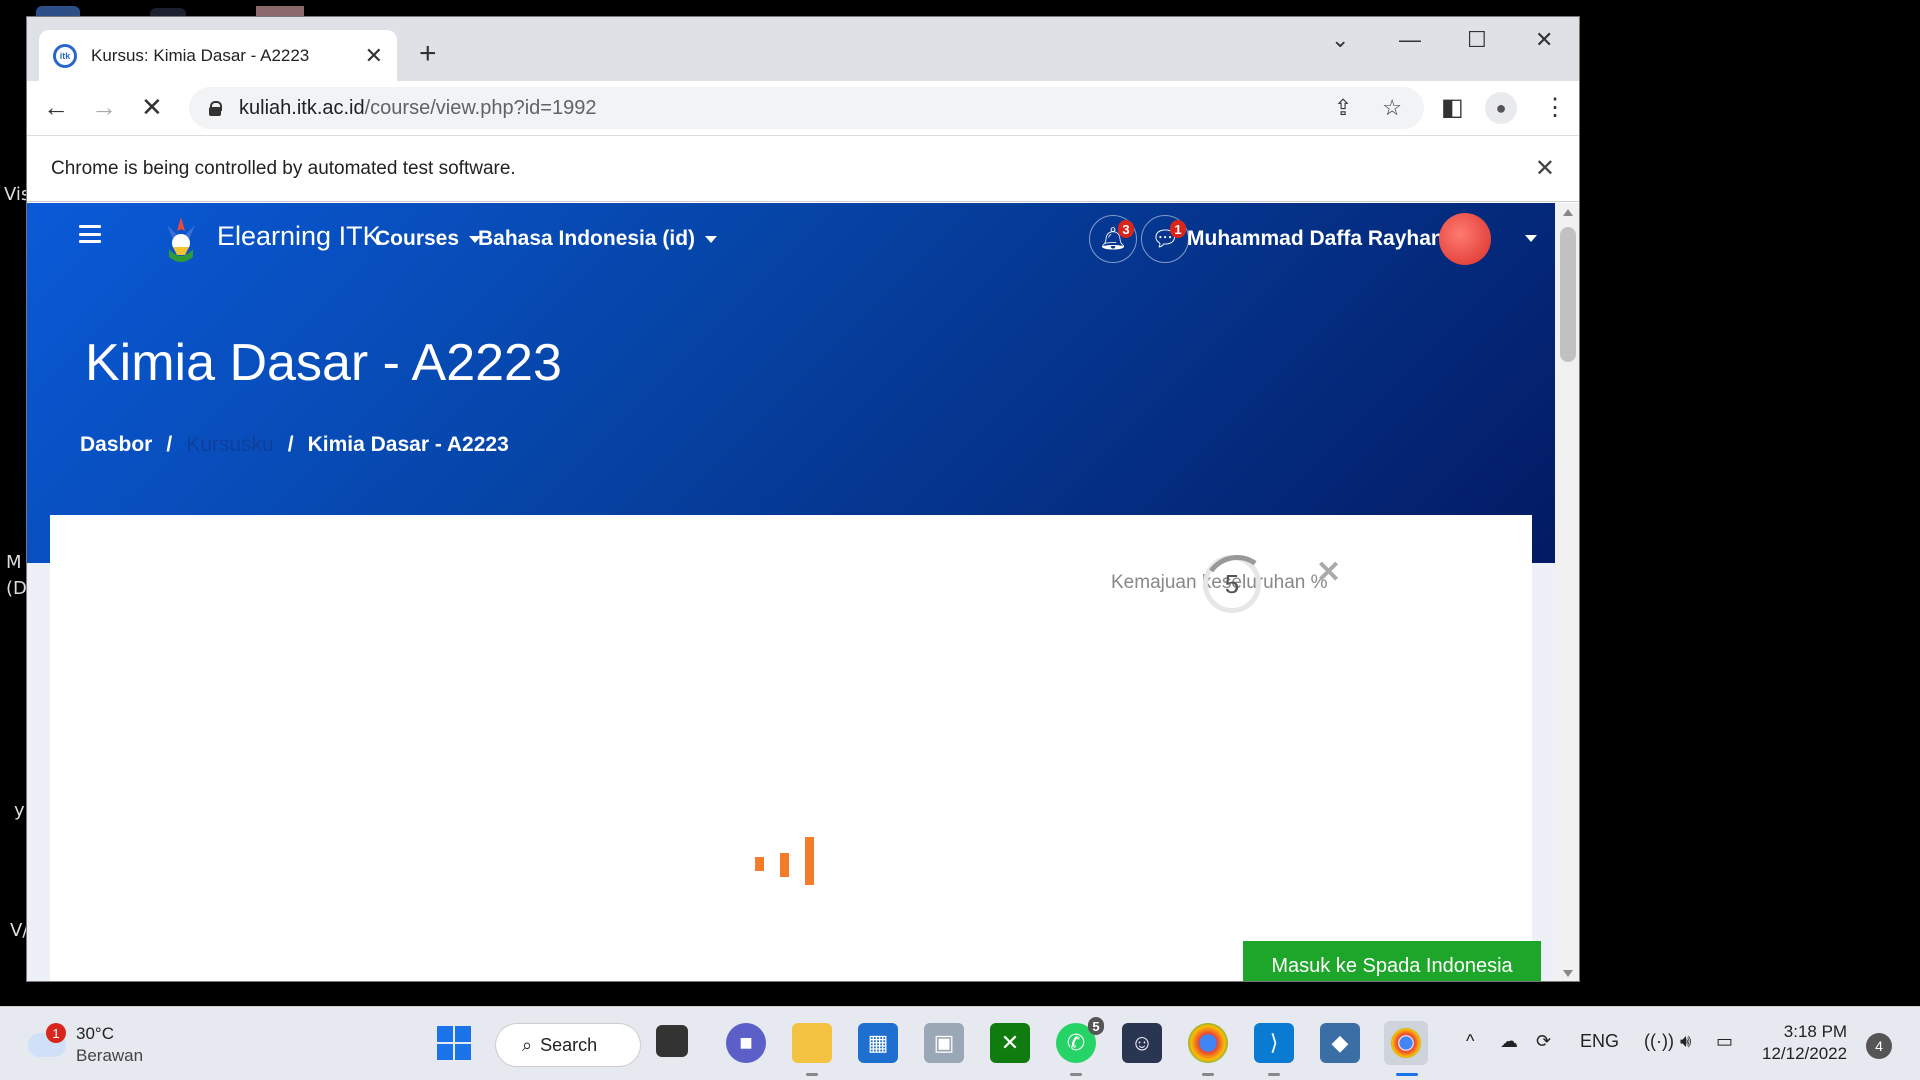  I want to click on clock-date: 12/12/2022, so click(1805, 1053).